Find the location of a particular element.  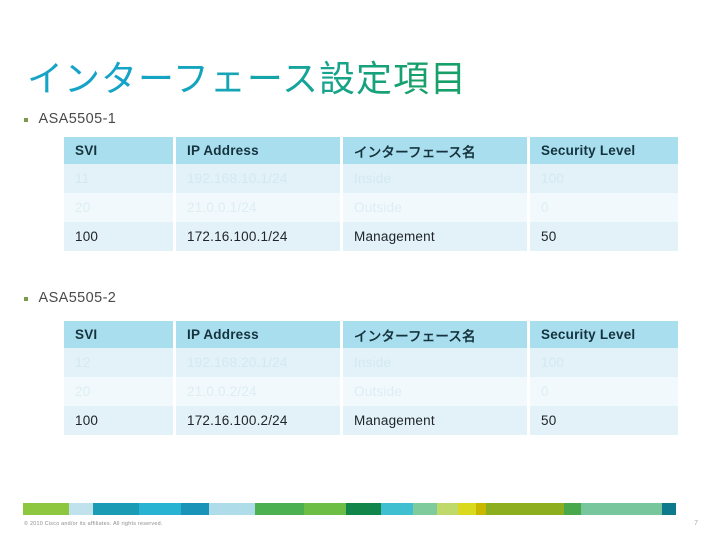

cell-ip-address: 192.168.20.1/24 is located at coordinates (259, 362).